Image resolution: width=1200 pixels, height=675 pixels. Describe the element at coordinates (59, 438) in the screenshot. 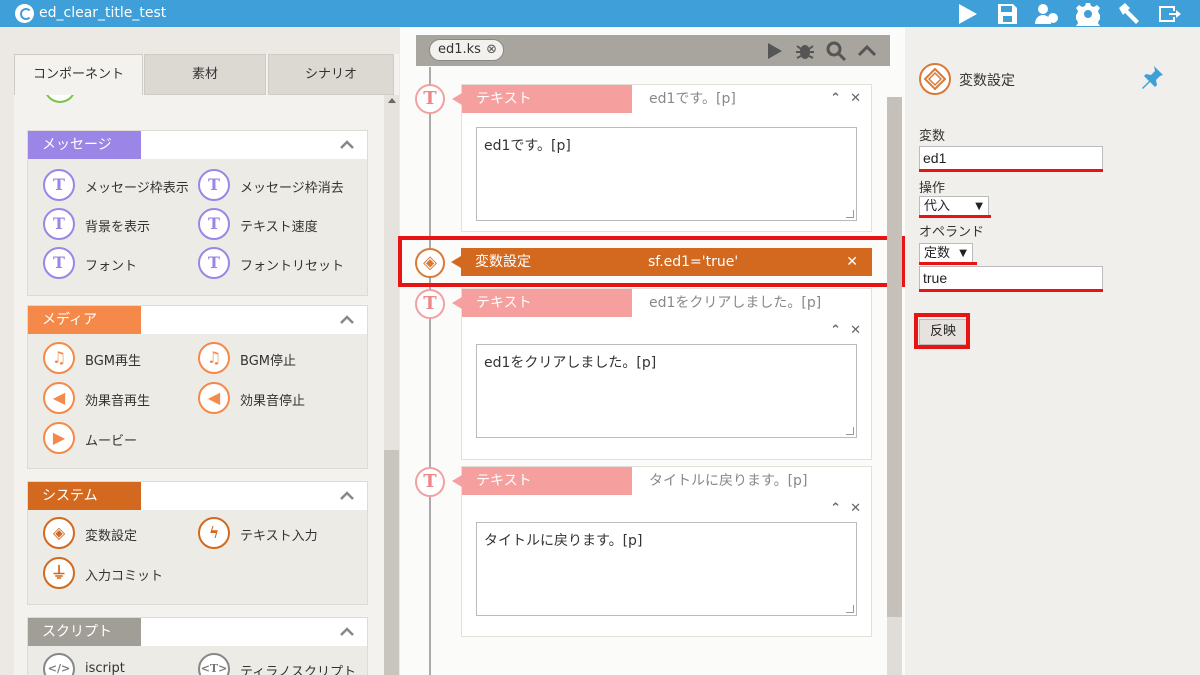

I see `movie-icon: ▶` at that location.